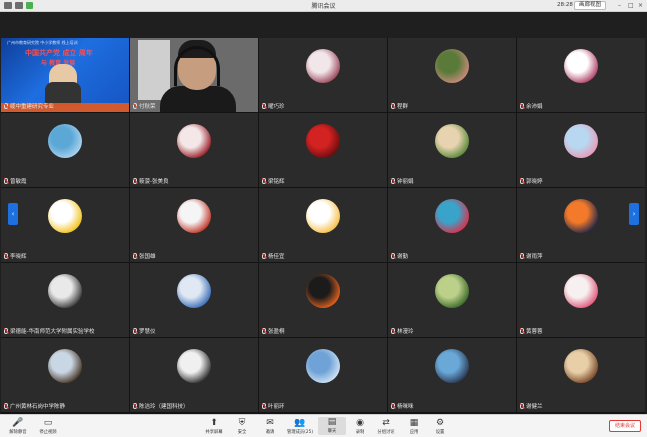 The image size is (647, 437). I want to click on toolbar-record-button: ◉ 录制, so click(360, 426).